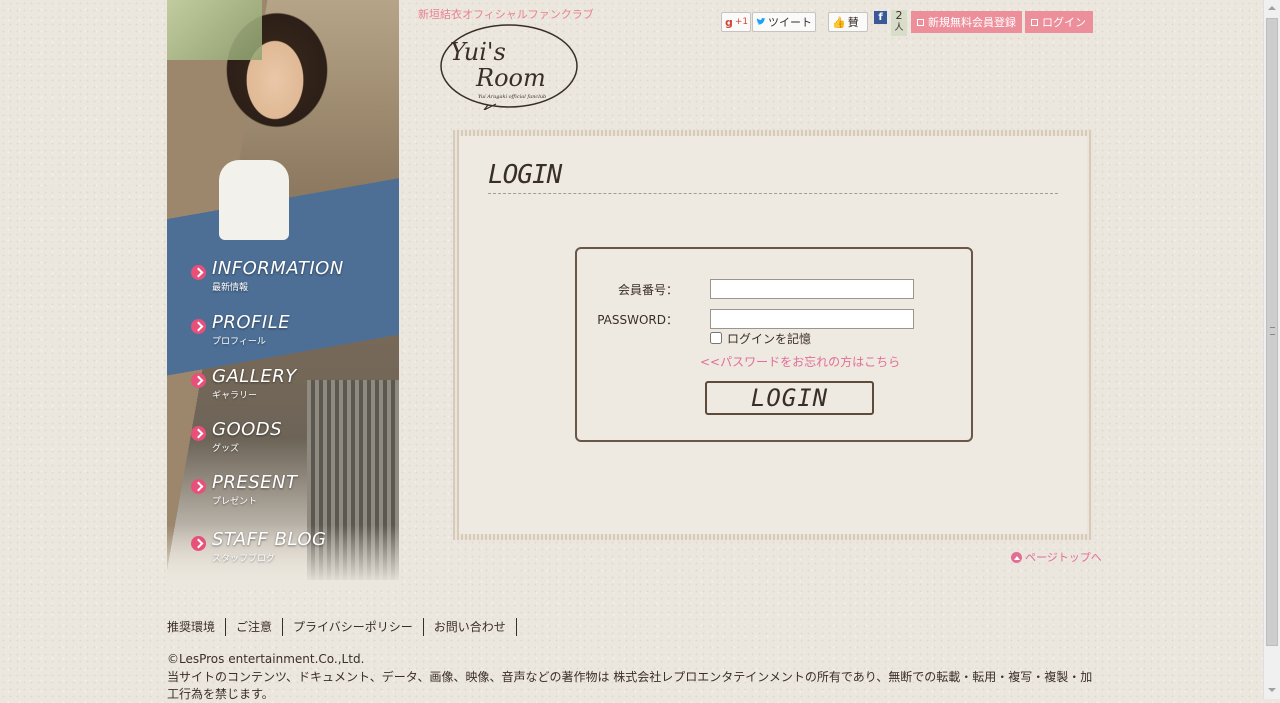 Image resolution: width=1280 pixels, height=703 pixels. Describe the element at coordinates (478, 52) in the screenshot. I see `logo-text-1: Yui's` at that location.